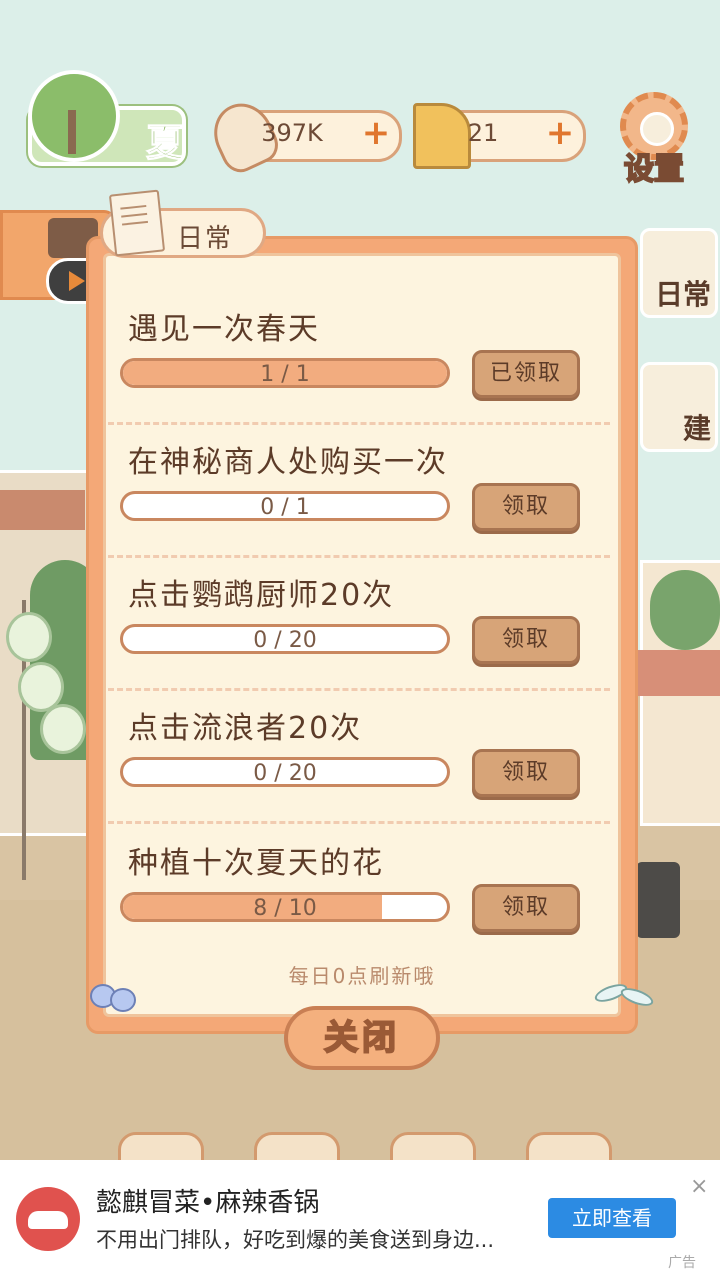 The width and height of the screenshot is (720, 1280). I want to click on progress-text: 0 / 1, so click(285, 507).